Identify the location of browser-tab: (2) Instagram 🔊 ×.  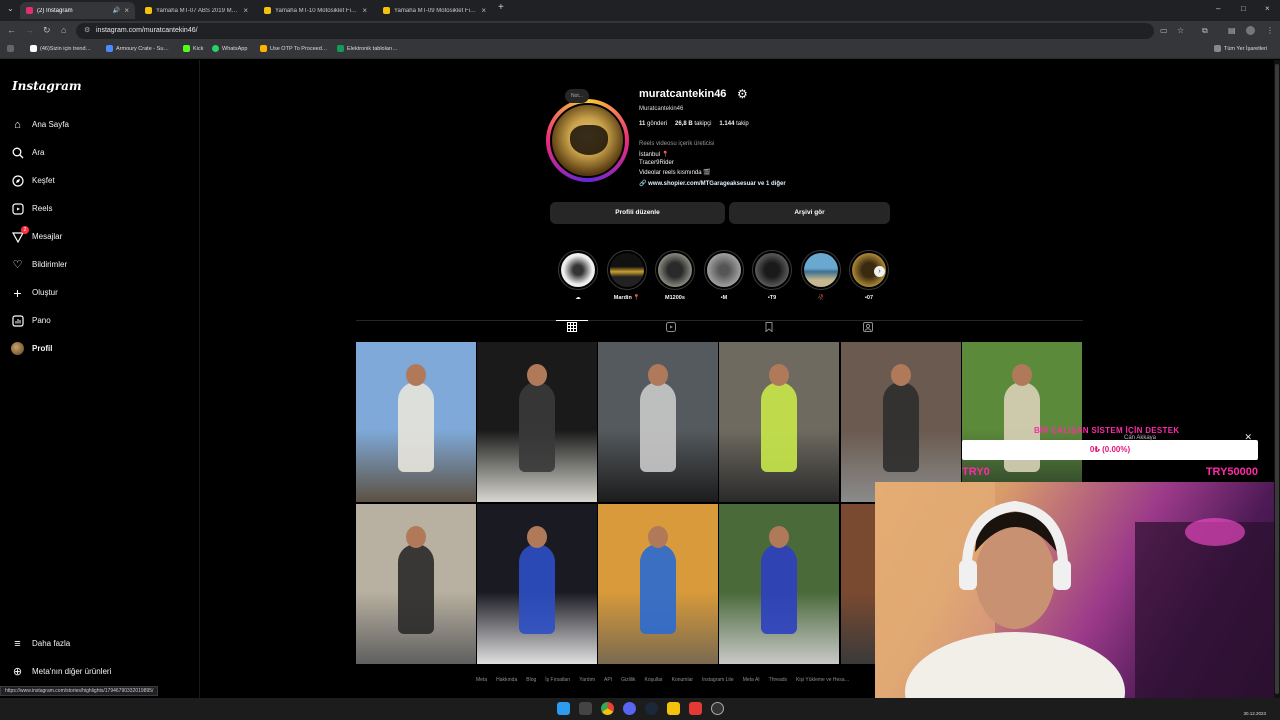
(77, 10).